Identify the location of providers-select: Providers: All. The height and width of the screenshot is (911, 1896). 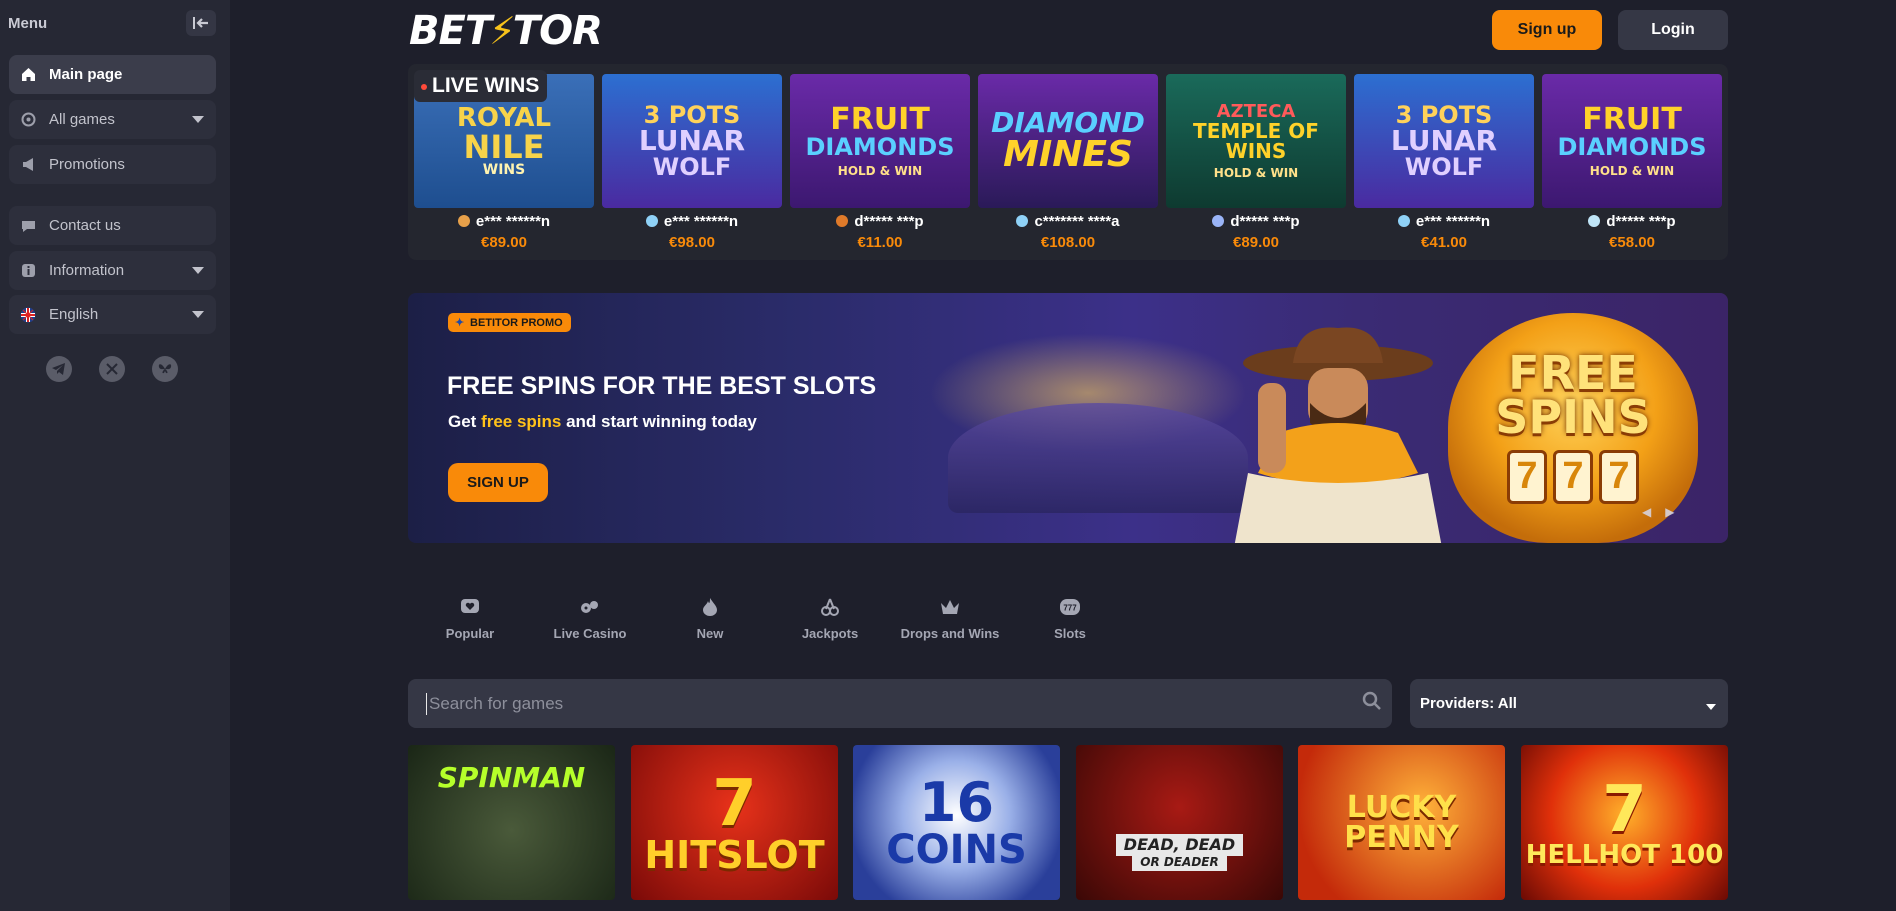
(1569, 703).